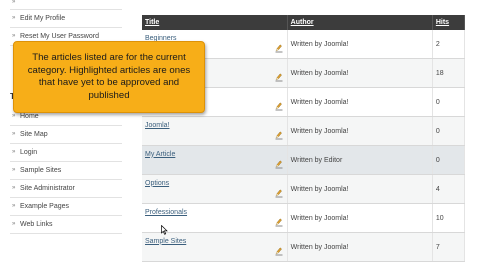 Image resolution: width=480 pixels, height=270 pixels. What do you see at coordinates (165, 241) in the screenshot?
I see `article-title-link: Sample Sites` at bounding box center [165, 241].